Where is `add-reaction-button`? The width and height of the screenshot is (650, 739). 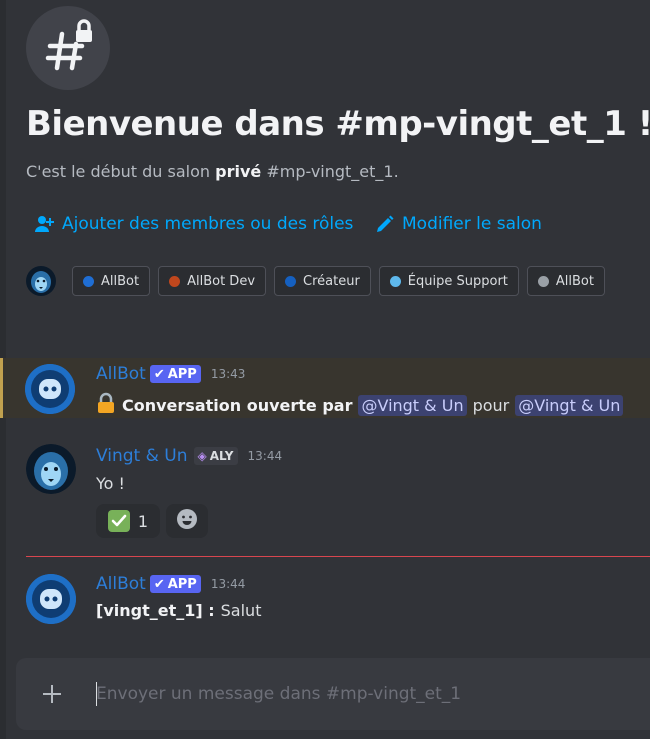 add-reaction-button is located at coordinates (187, 521).